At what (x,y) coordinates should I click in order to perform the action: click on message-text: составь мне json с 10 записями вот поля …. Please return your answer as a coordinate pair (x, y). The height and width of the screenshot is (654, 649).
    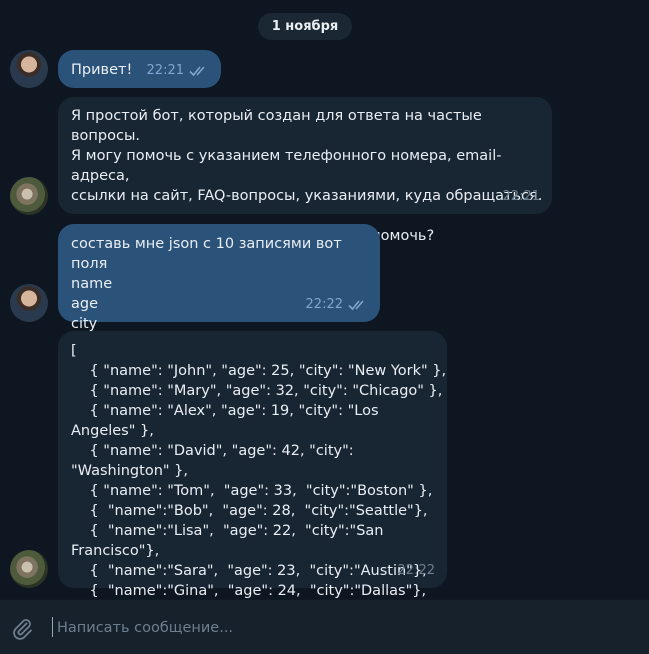
    Looking at the image, I should click on (206, 284).